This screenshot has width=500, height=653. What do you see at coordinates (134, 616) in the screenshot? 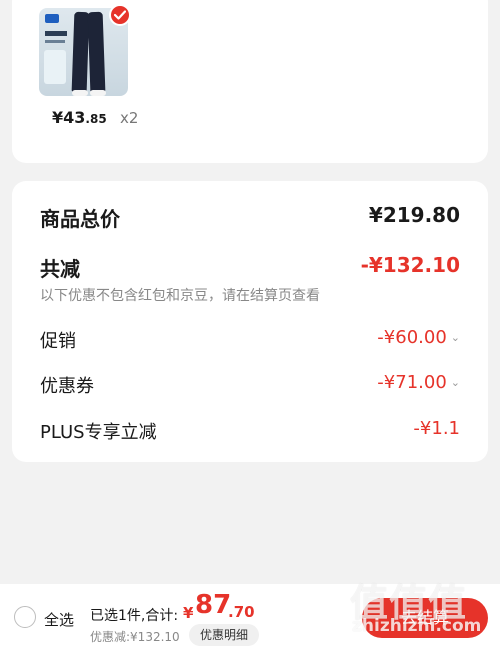
I see `selected-count: 已选1件,合计:` at bounding box center [134, 616].